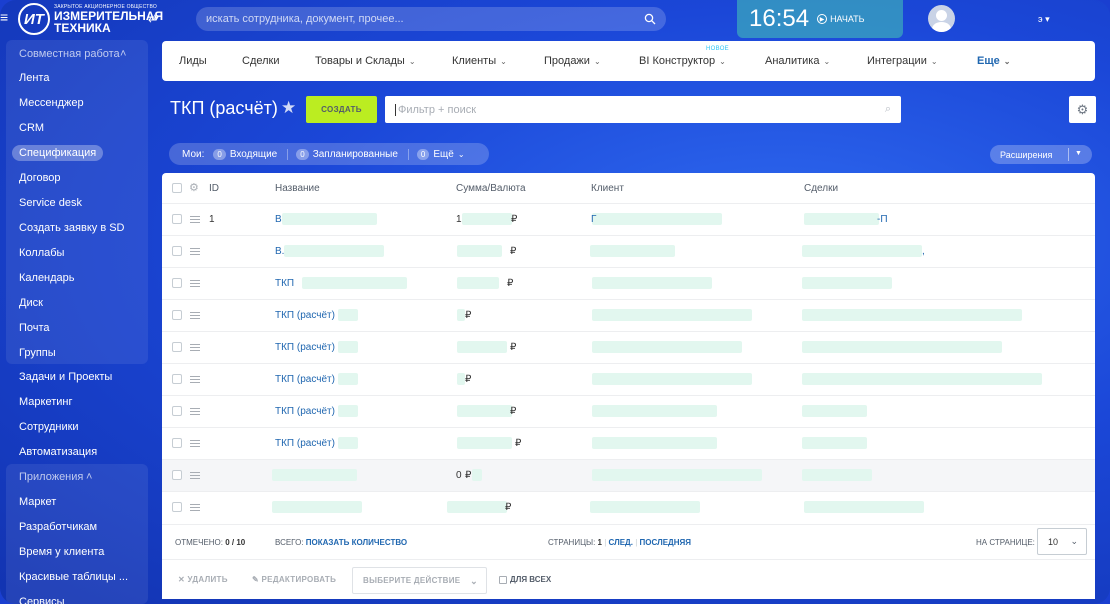 This screenshot has width=1110, height=604. Describe the element at coordinates (58, 452) in the screenshot. I see `sidebar-item-main-3: Автоматизация` at that location.